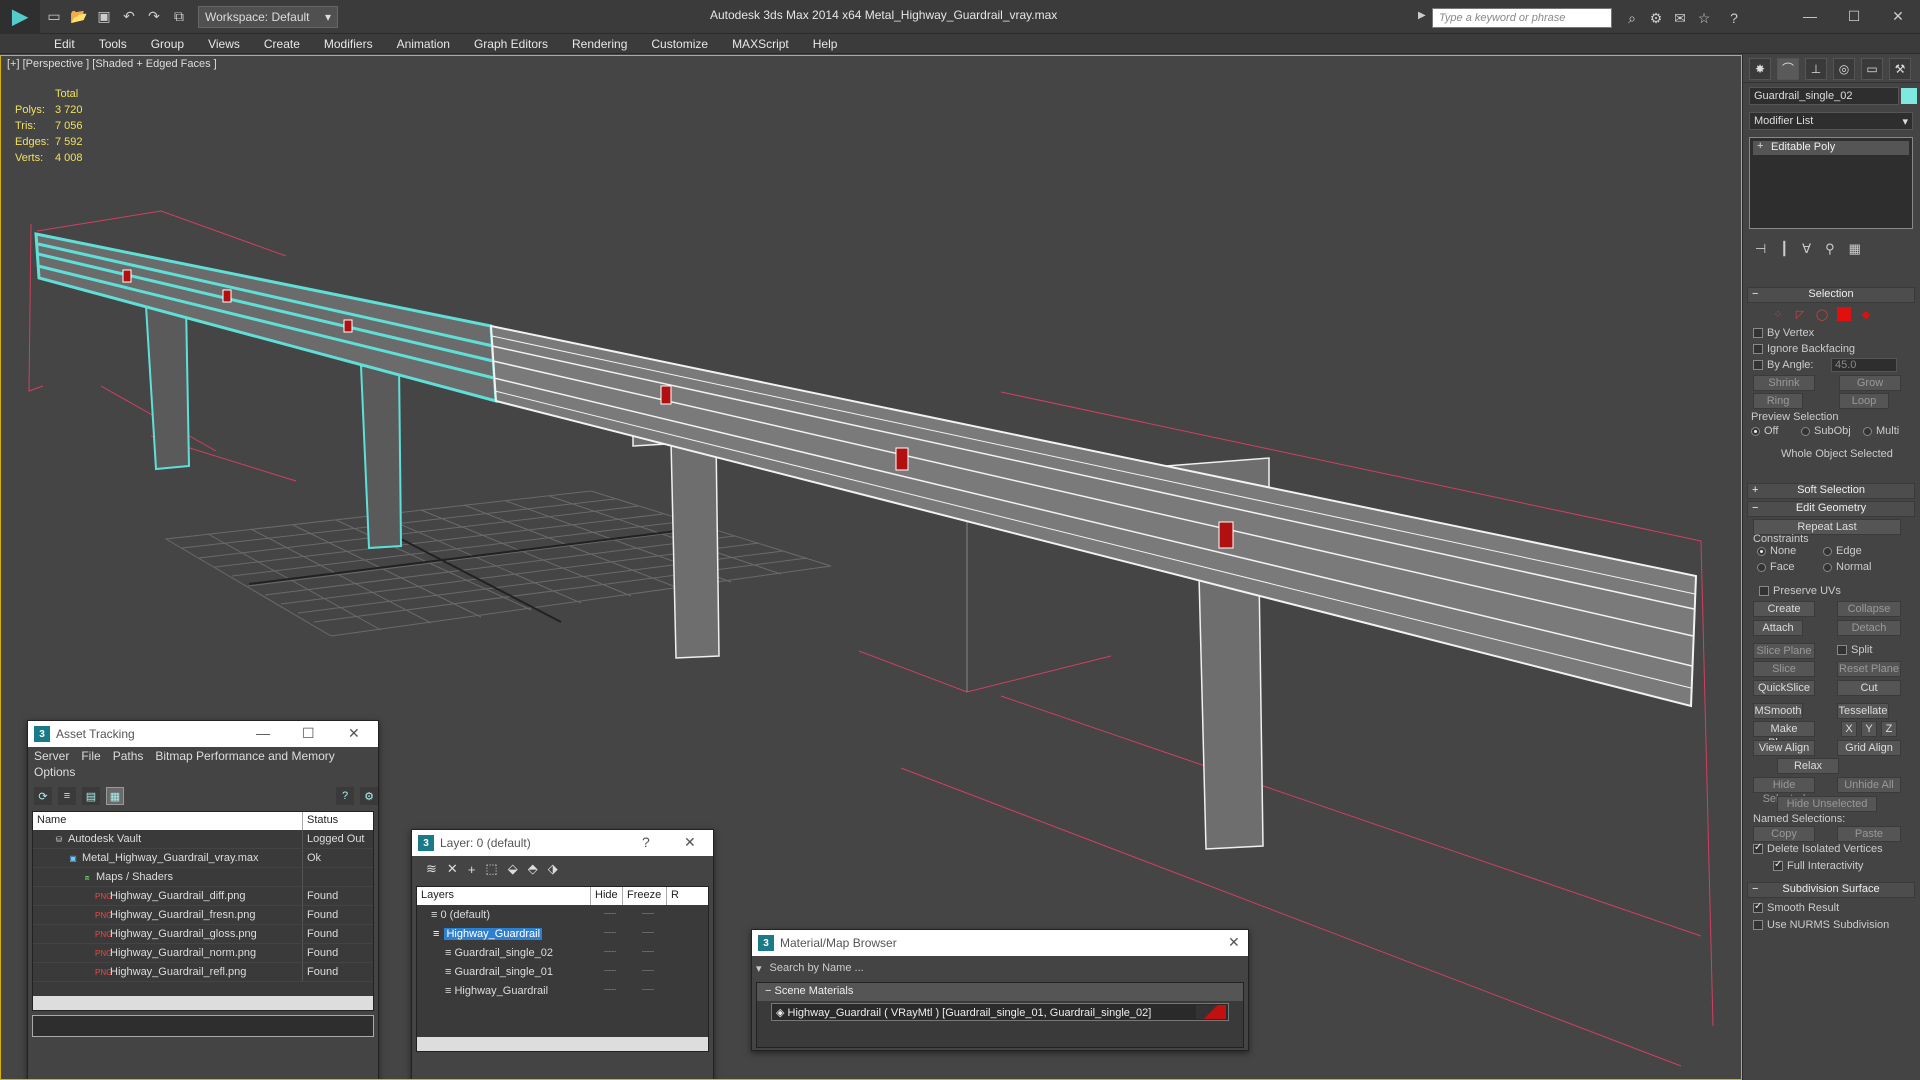 Image resolution: width=1920 pixels, height=1080 pixels. I want to click on ignore-backfacing-checkbox: Ignore Backfacing, so click(1804, 349).